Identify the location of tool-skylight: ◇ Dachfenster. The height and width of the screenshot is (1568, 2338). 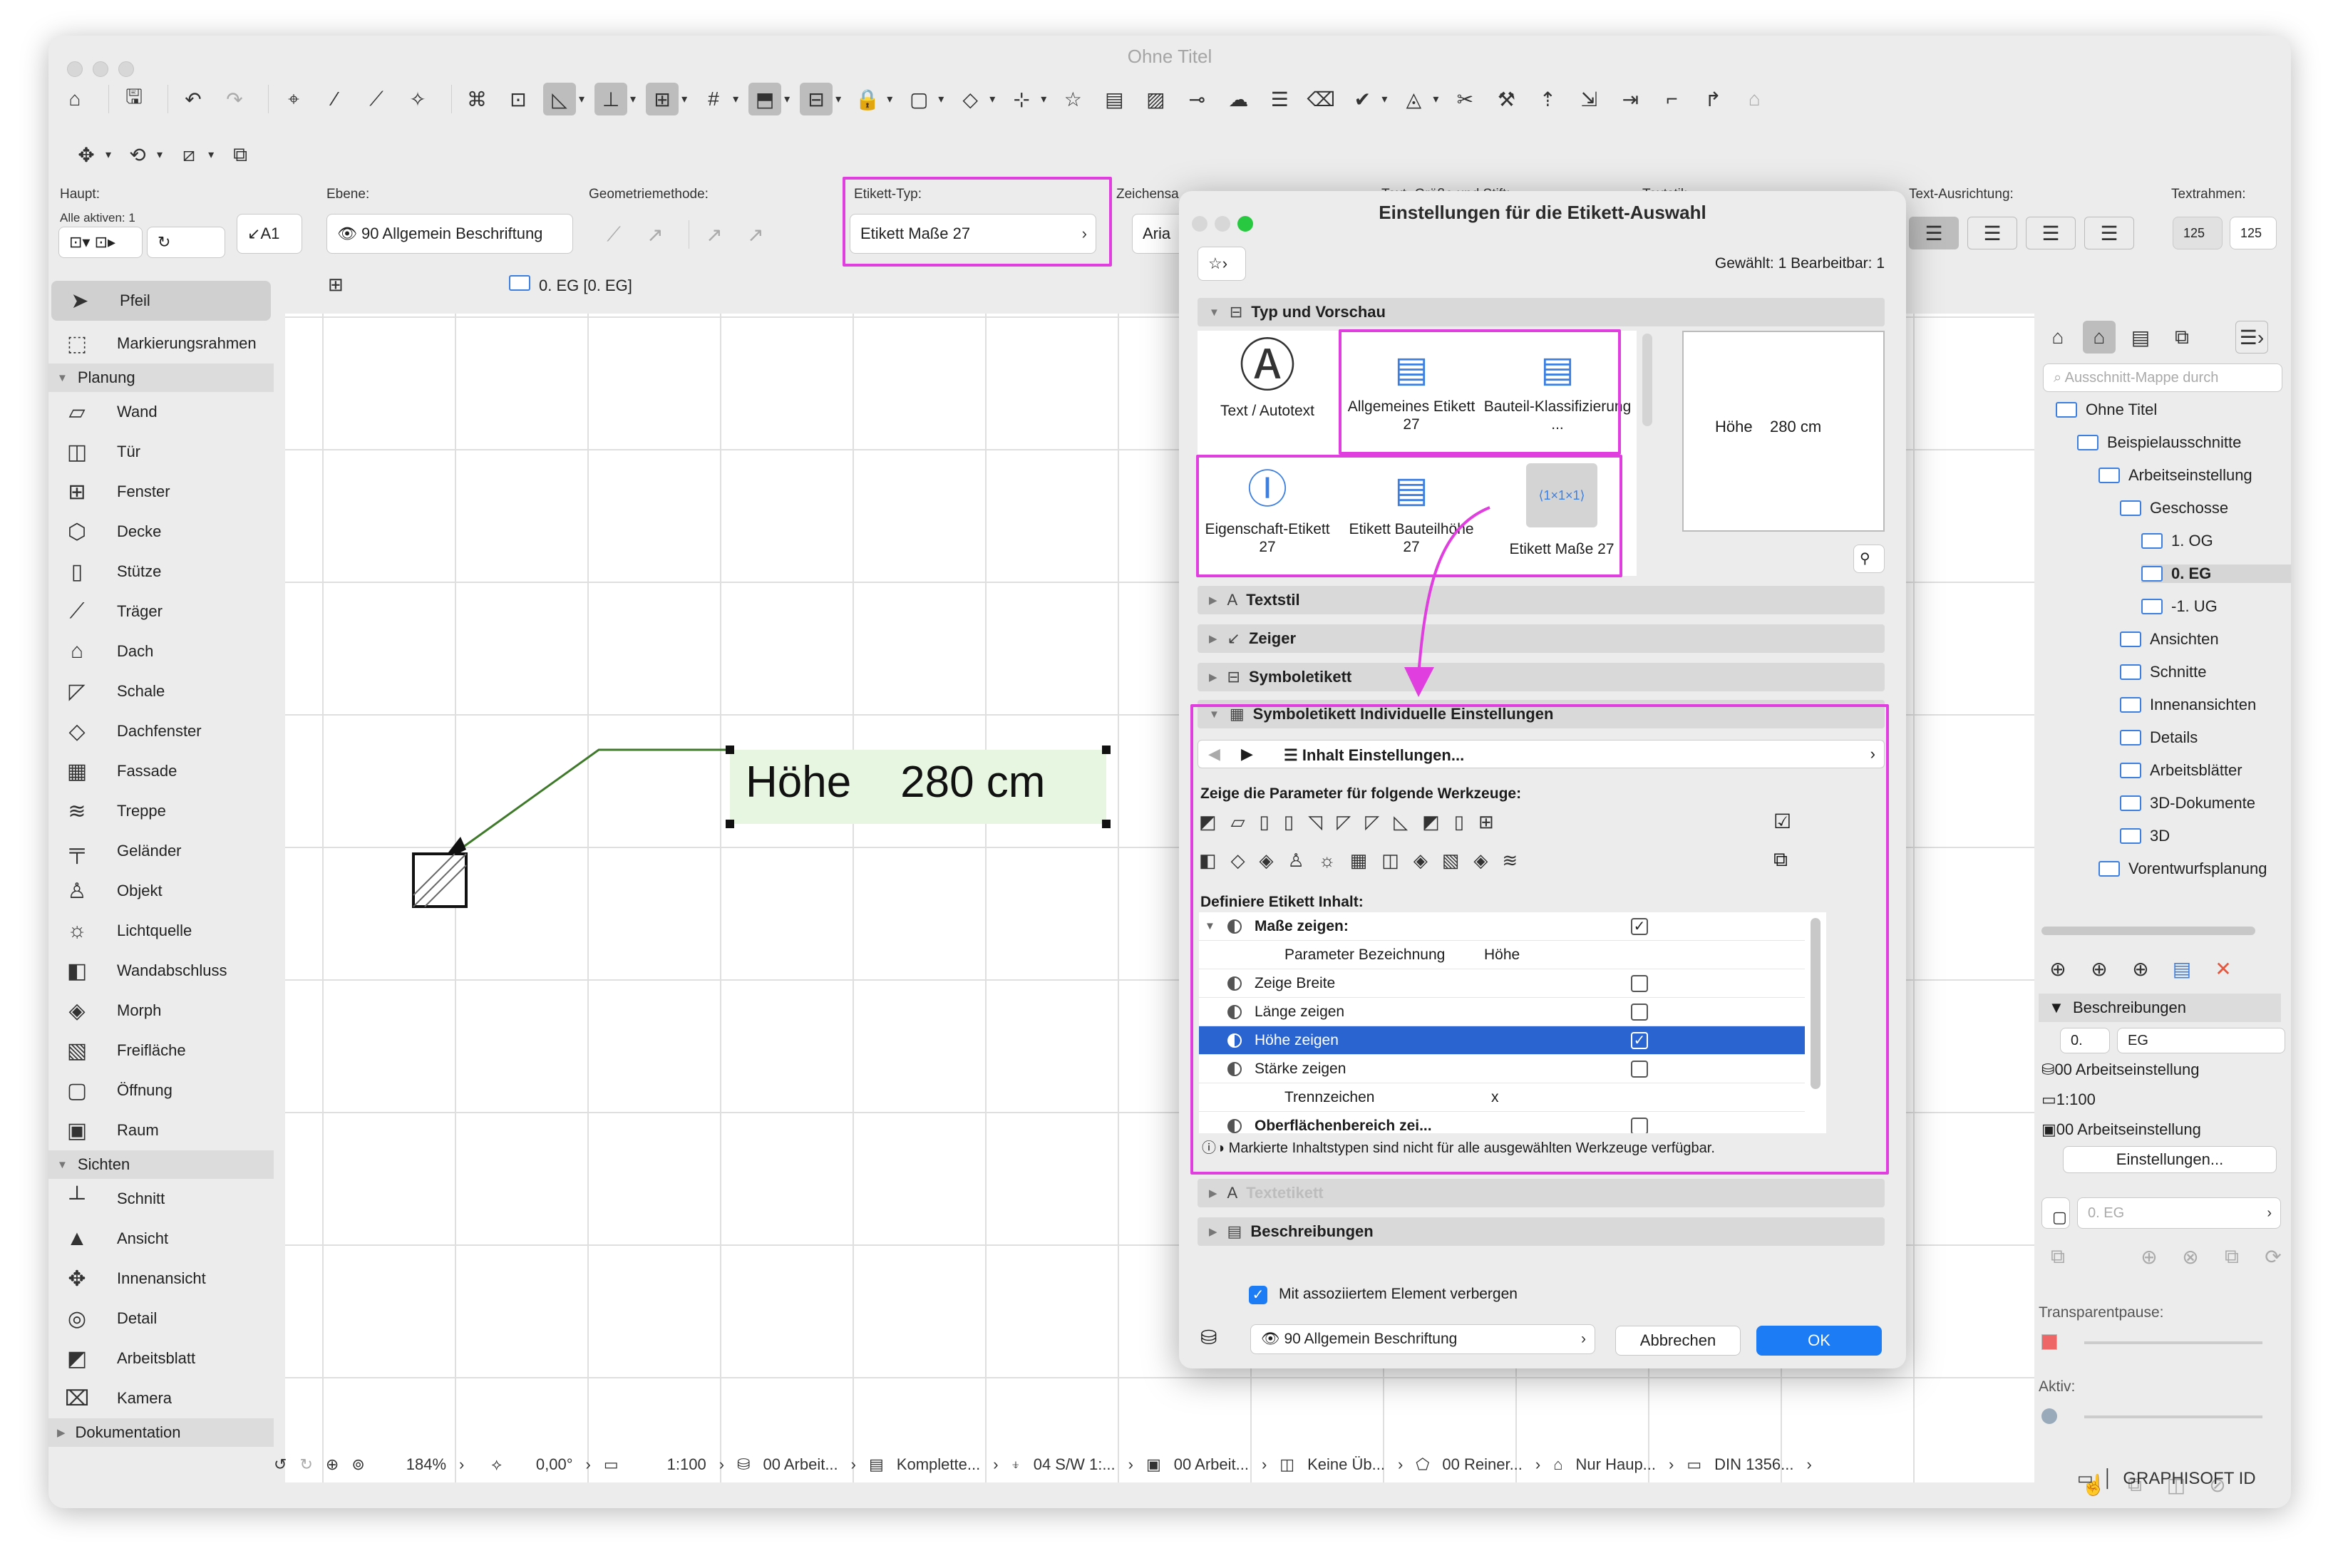
(161, 731).